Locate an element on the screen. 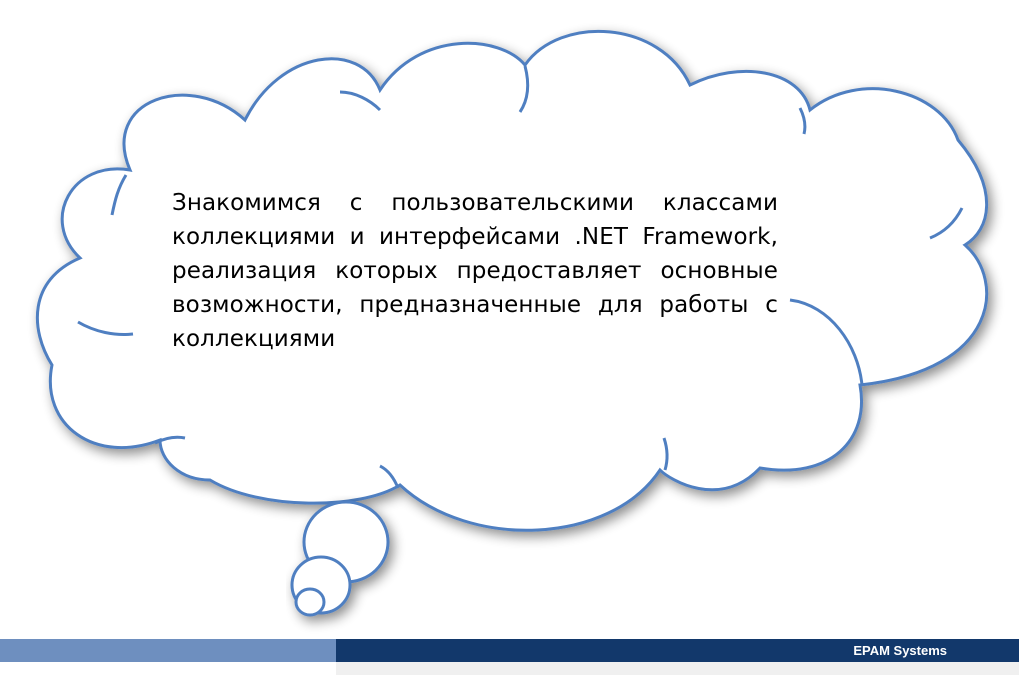 This screenshot has height=675, width=1019. thought-circle-small is located at coordinates (310, 602).